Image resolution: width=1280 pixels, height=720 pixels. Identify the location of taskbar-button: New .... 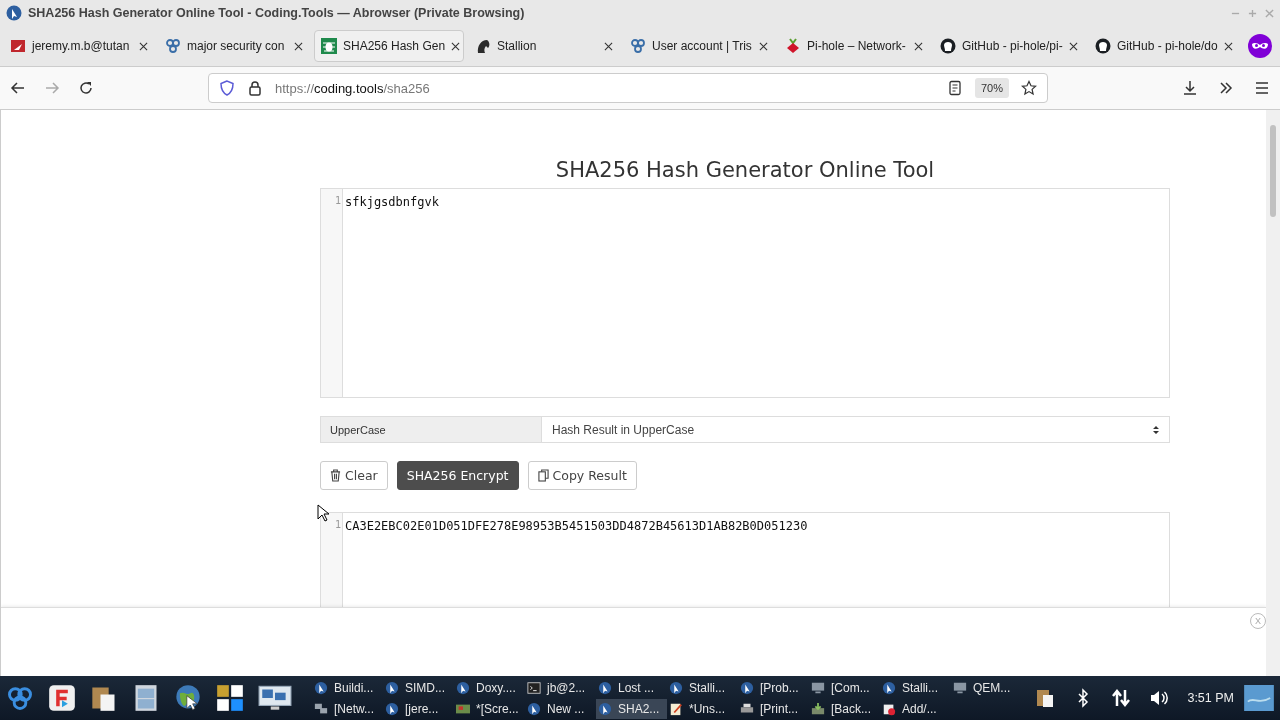
(560, 708).